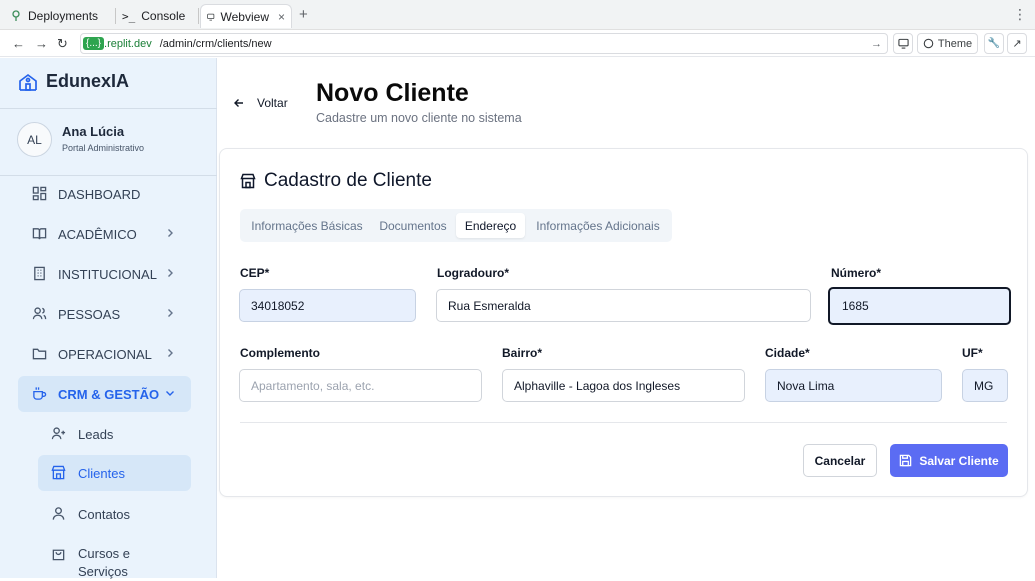  I want to click on chevron-down-icon, so click(170, 393).